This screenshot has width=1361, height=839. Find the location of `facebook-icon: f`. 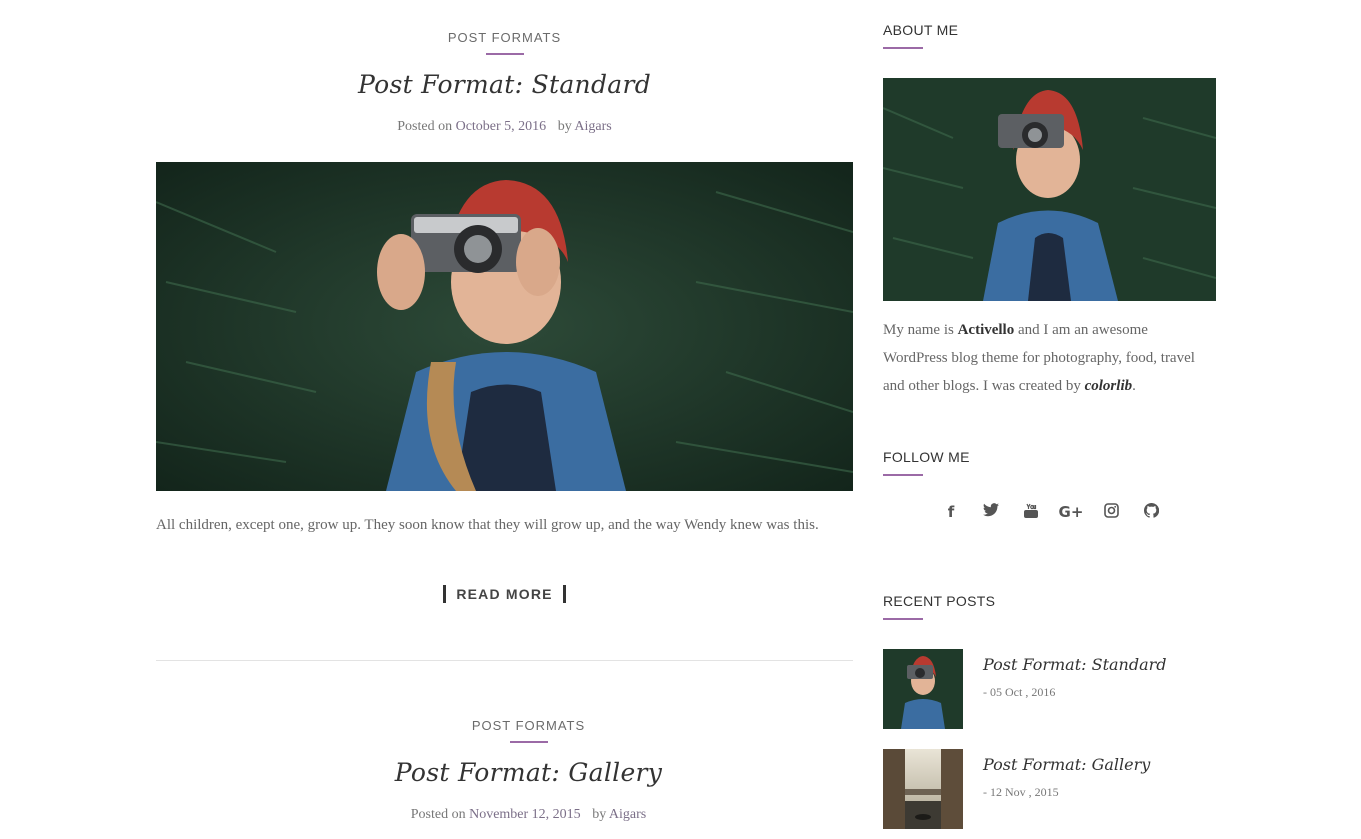

facebook-icon: f is located at coordinates (951, 513).